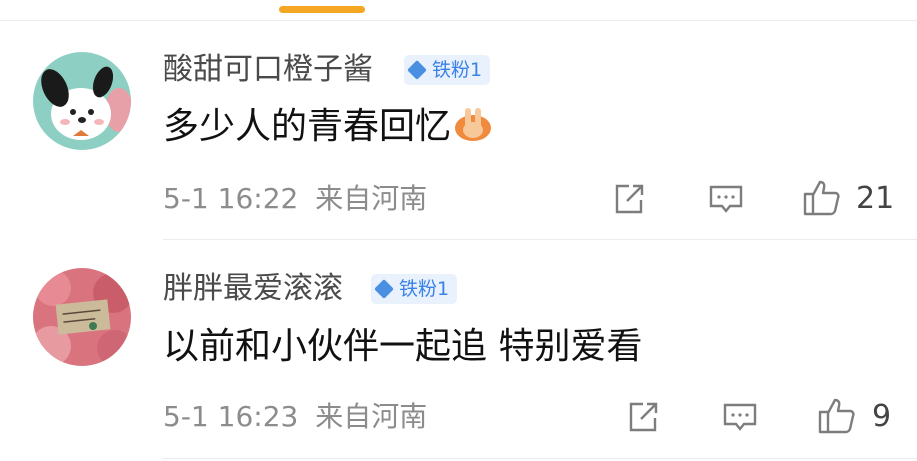 The width and height of the screenshot is (917, 461). Describe the element at coordinates (268, 70) in the screenshot. I see `username: 酸甜可口橙子酱` at that location.